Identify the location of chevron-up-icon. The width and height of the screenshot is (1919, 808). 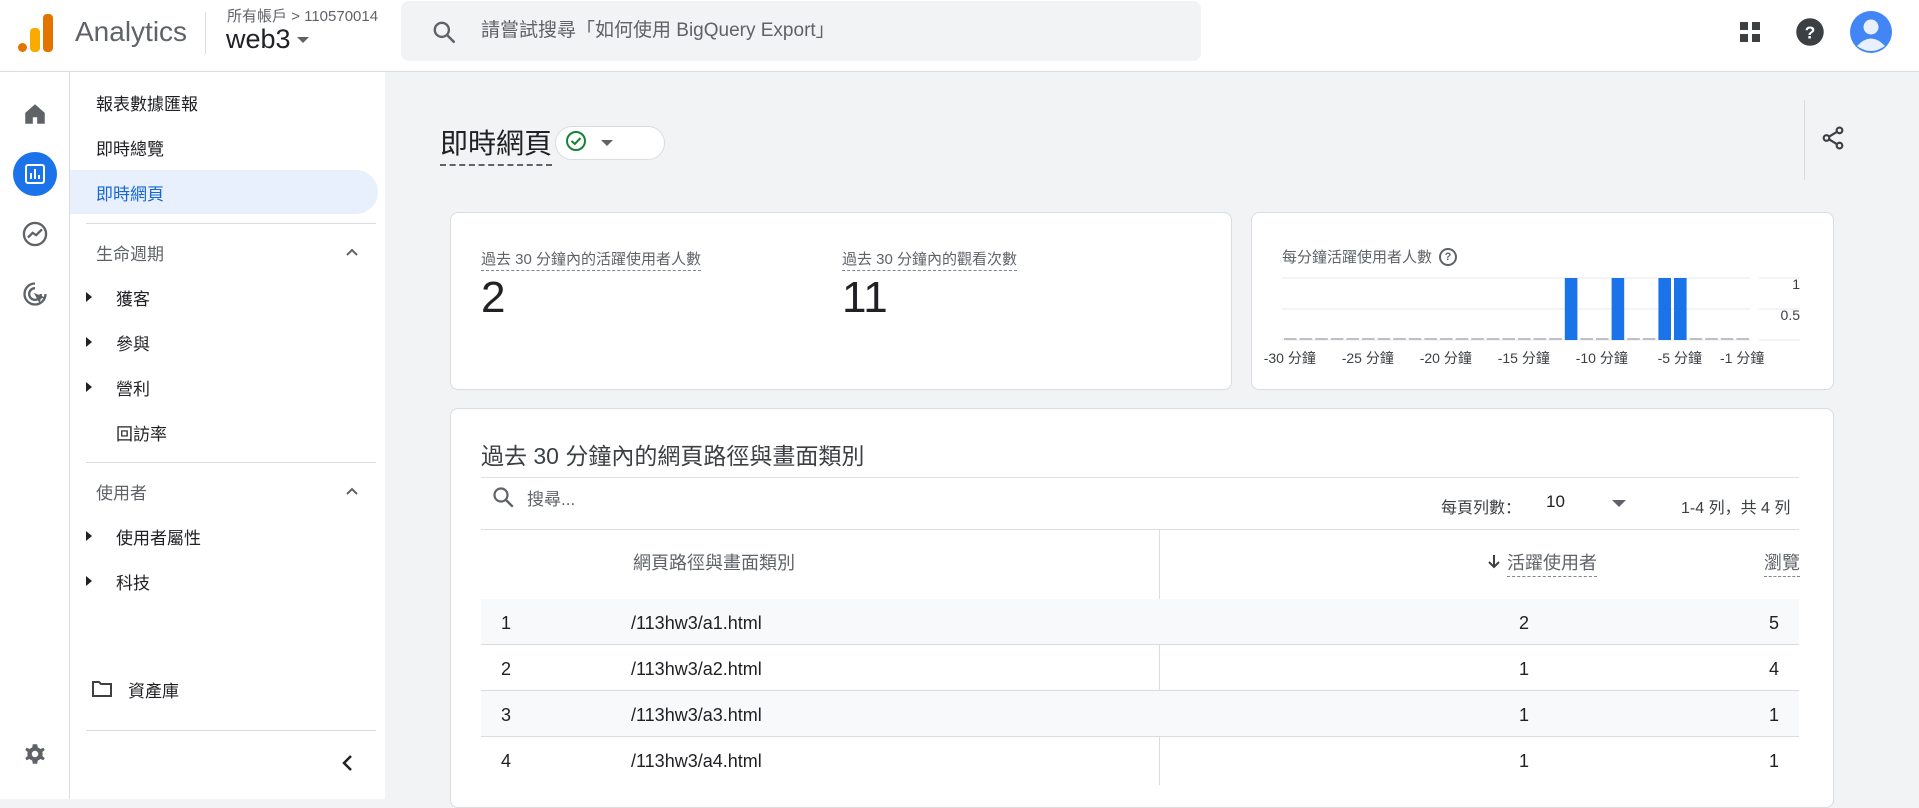
(352, 493).